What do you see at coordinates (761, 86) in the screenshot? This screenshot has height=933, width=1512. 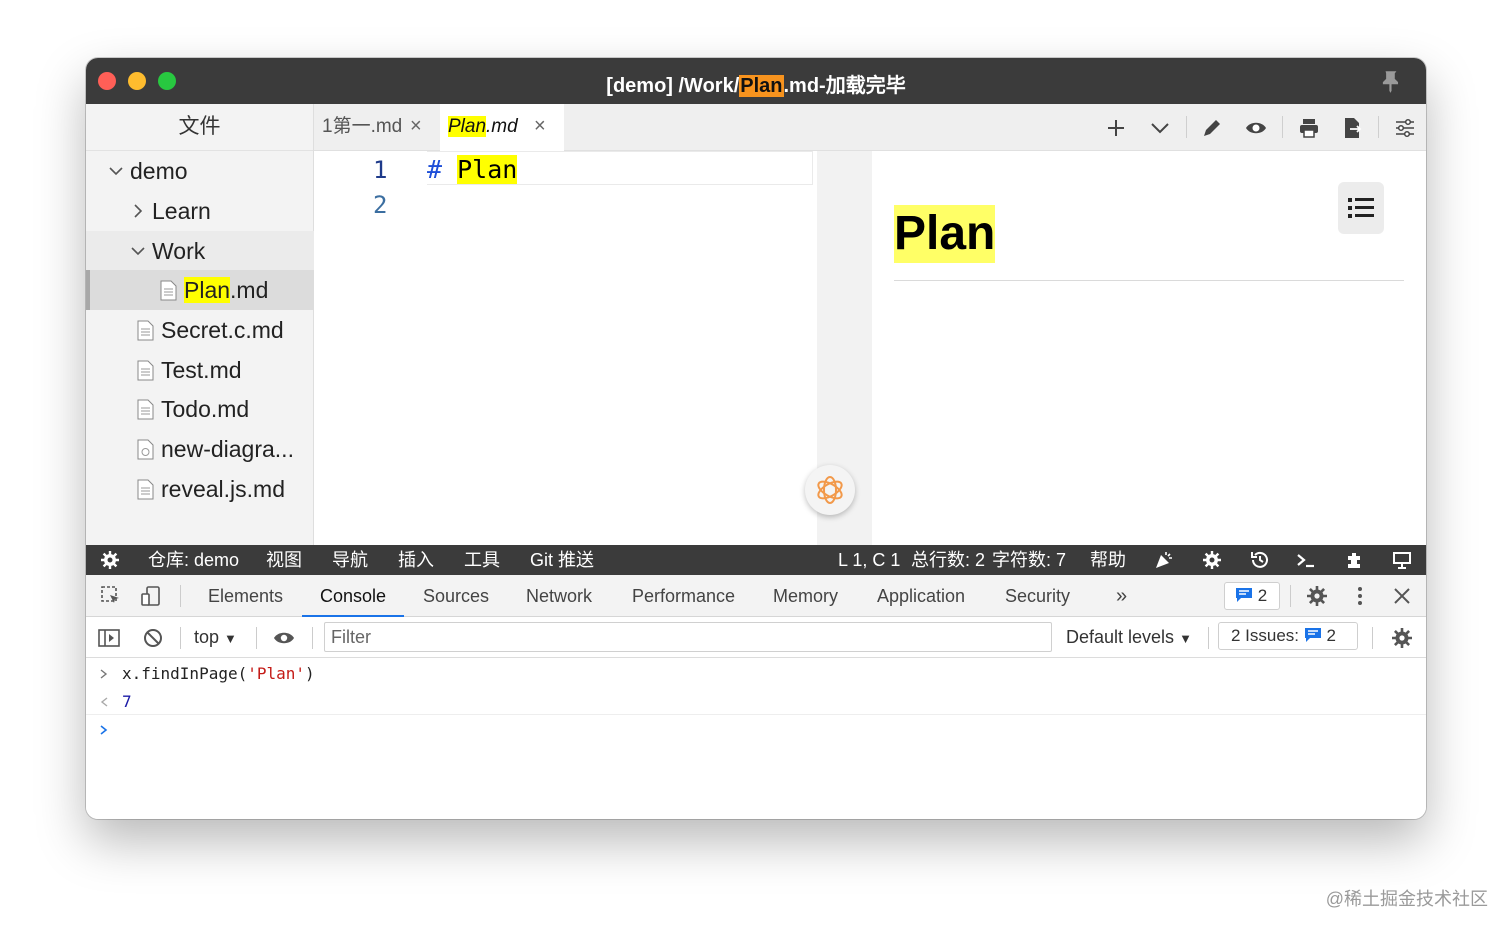 I see `title-search-highlight: Plan` at bounding box center [761, 86].